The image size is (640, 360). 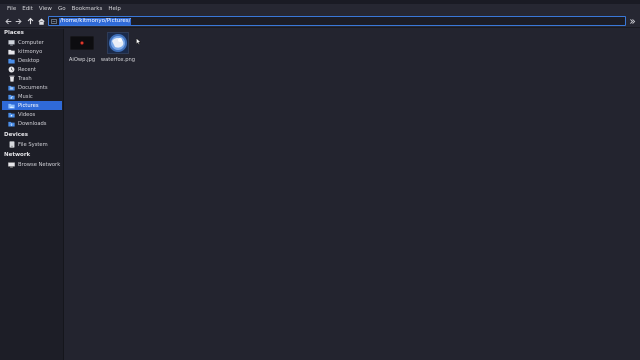 What do you see at coordinates (11, 97) in the screenshot?
I see `music-folder-icon` at bounding box center [11, 97].